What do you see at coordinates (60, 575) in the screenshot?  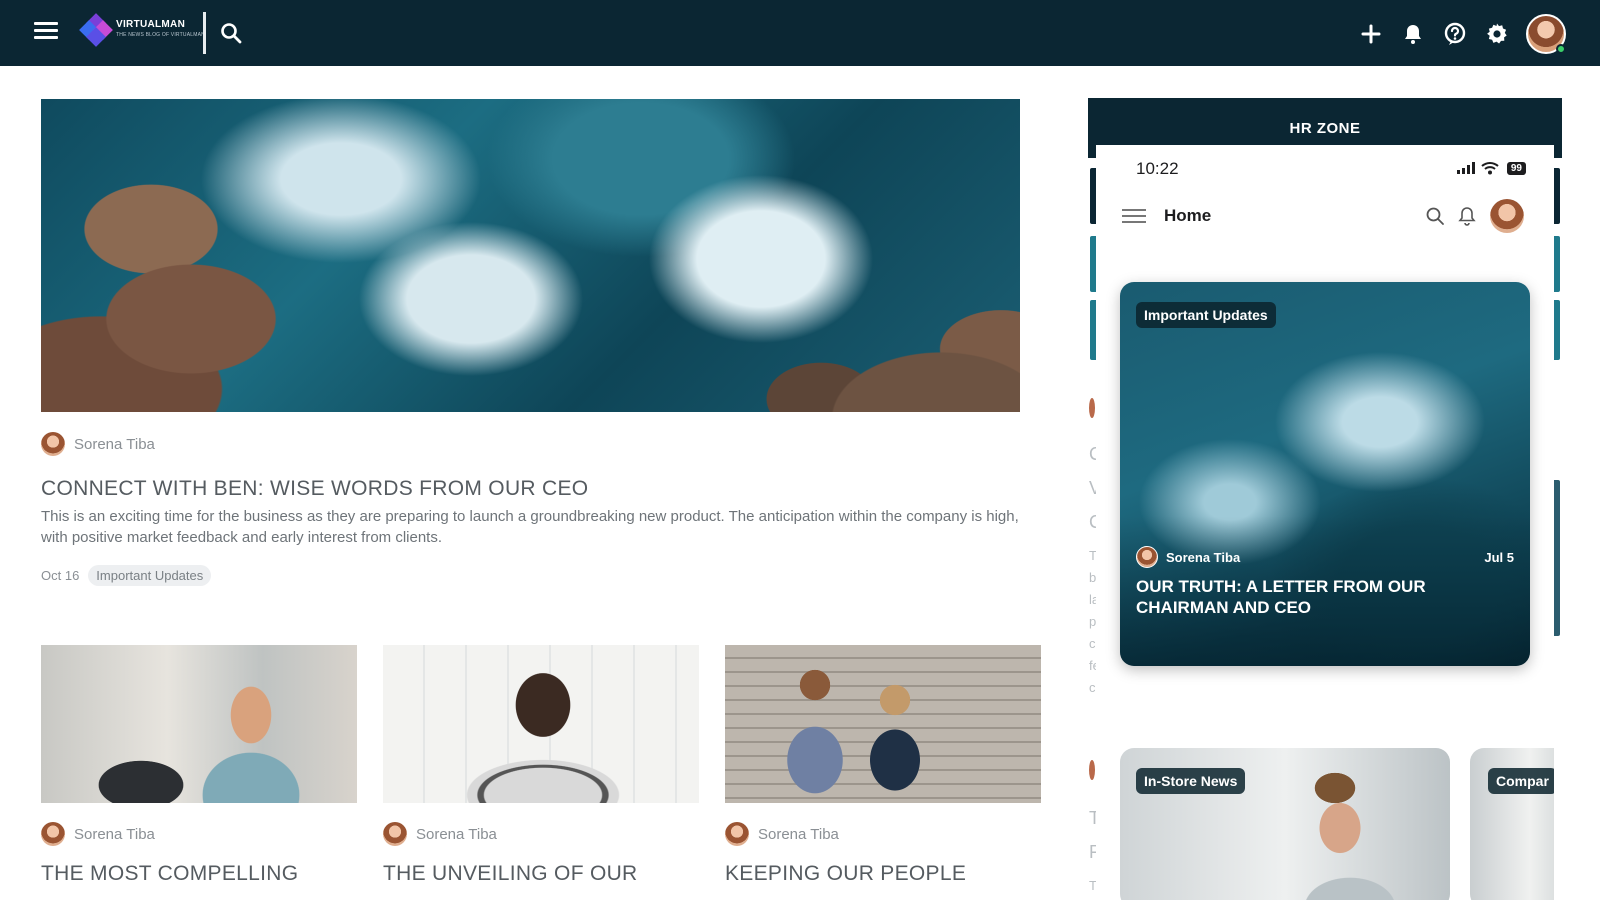 I see `article-date: Oct 16` at bounding box center [60, 575].